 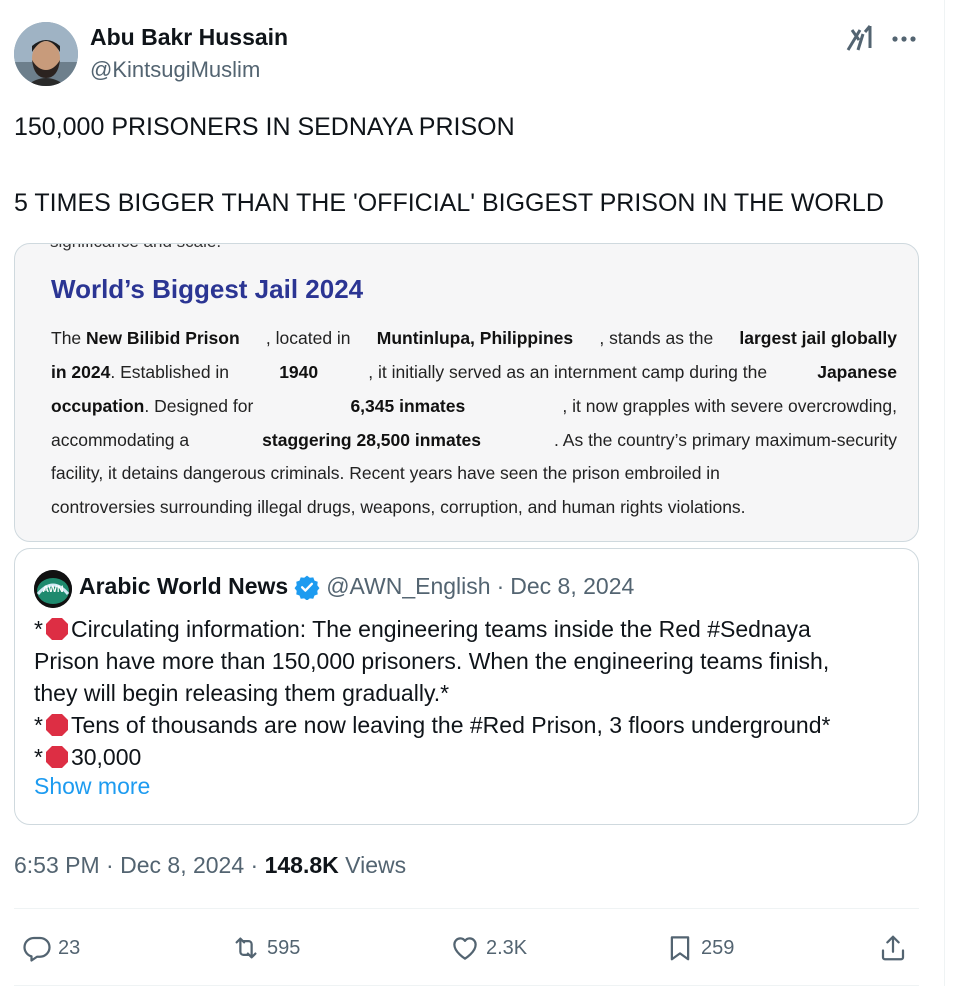 What do you see at coordinates (699, 948) in the screenshot?
I see `bookmark-button: 259` at bounding box center [699, 948].